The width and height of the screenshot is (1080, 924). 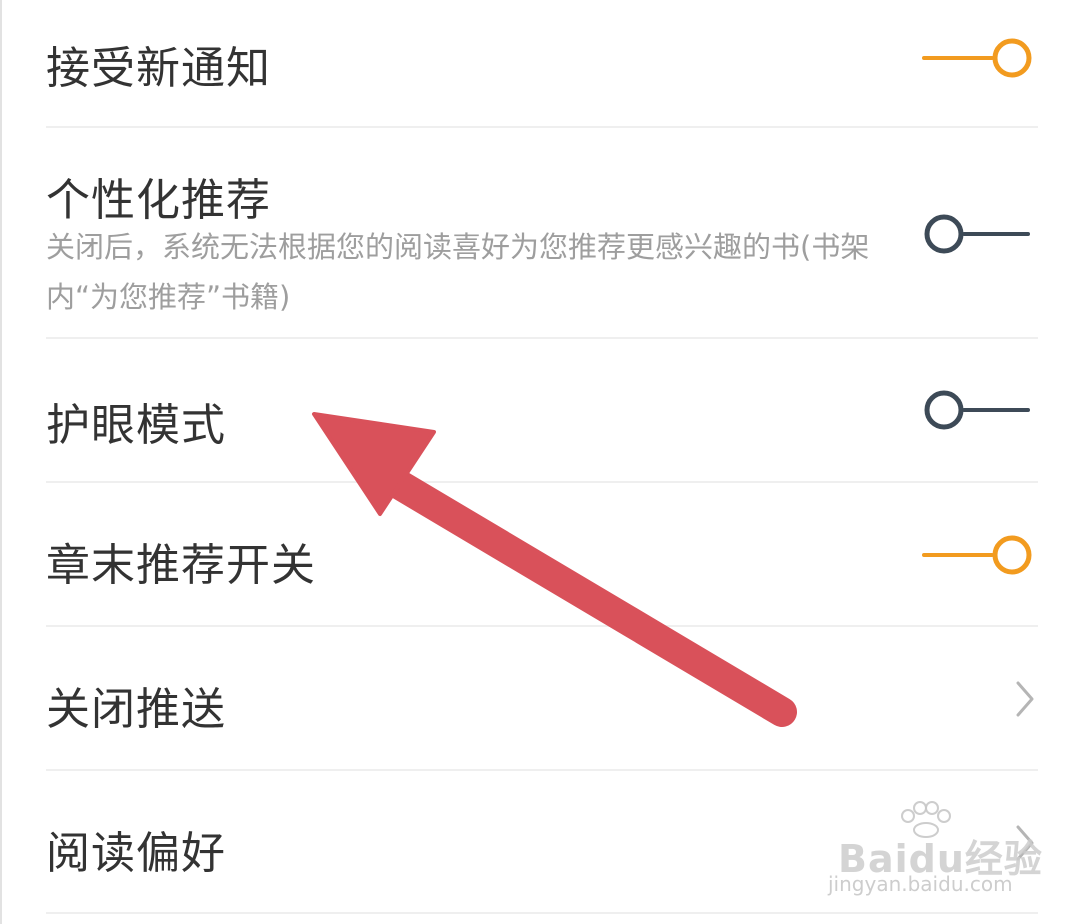 What do you see at coordinates (920, 884) in the screenshot?
I see `watermark-url: jingyan.baidu.com` at bounding box center [920, 884].